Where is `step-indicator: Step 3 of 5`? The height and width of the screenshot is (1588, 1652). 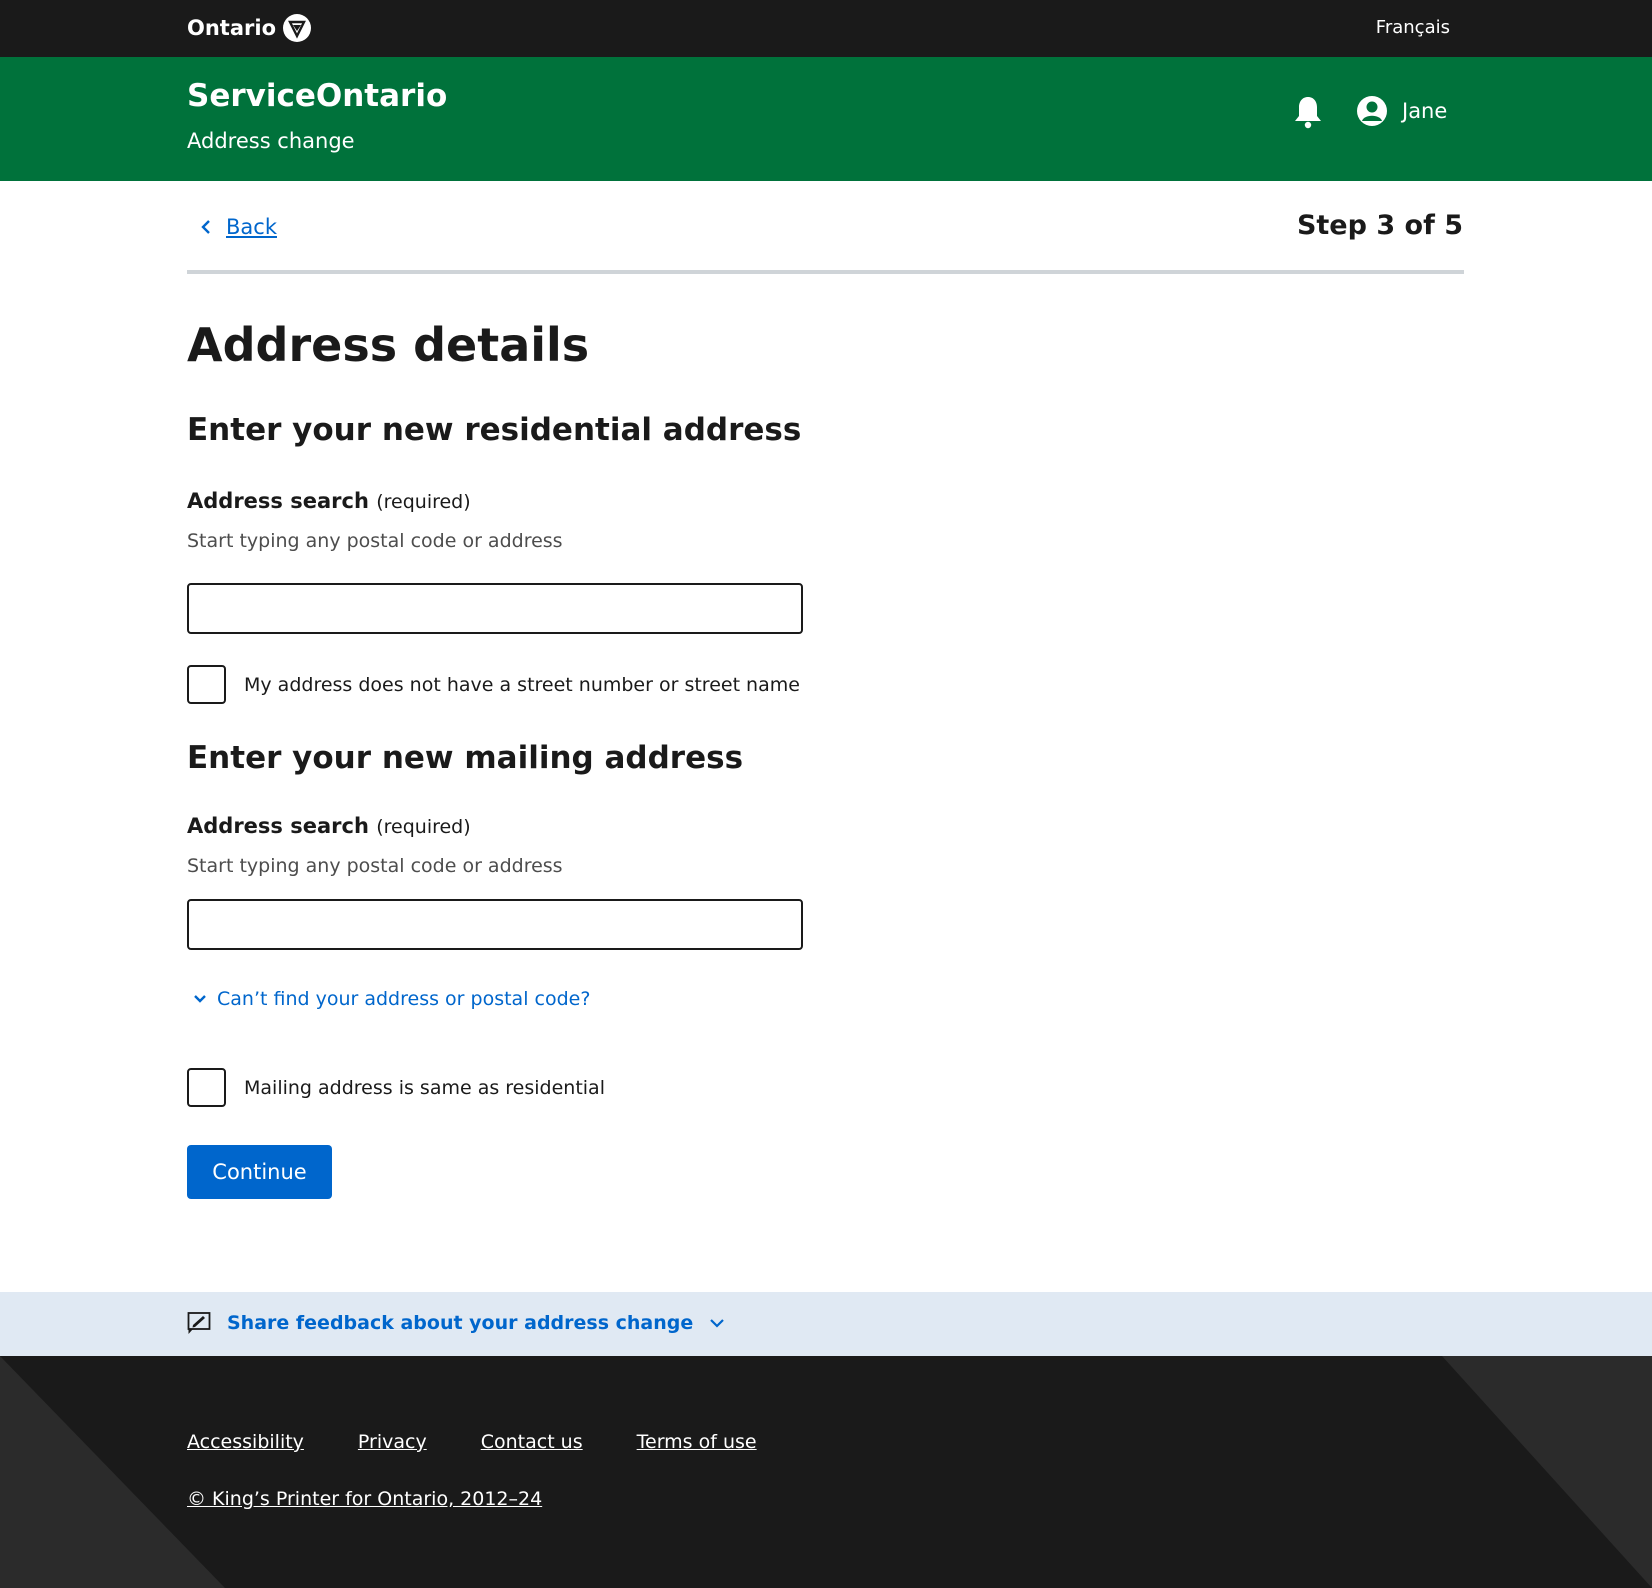 step-indicator: Step 3 of 5 is located at coordinates (1379, 225).